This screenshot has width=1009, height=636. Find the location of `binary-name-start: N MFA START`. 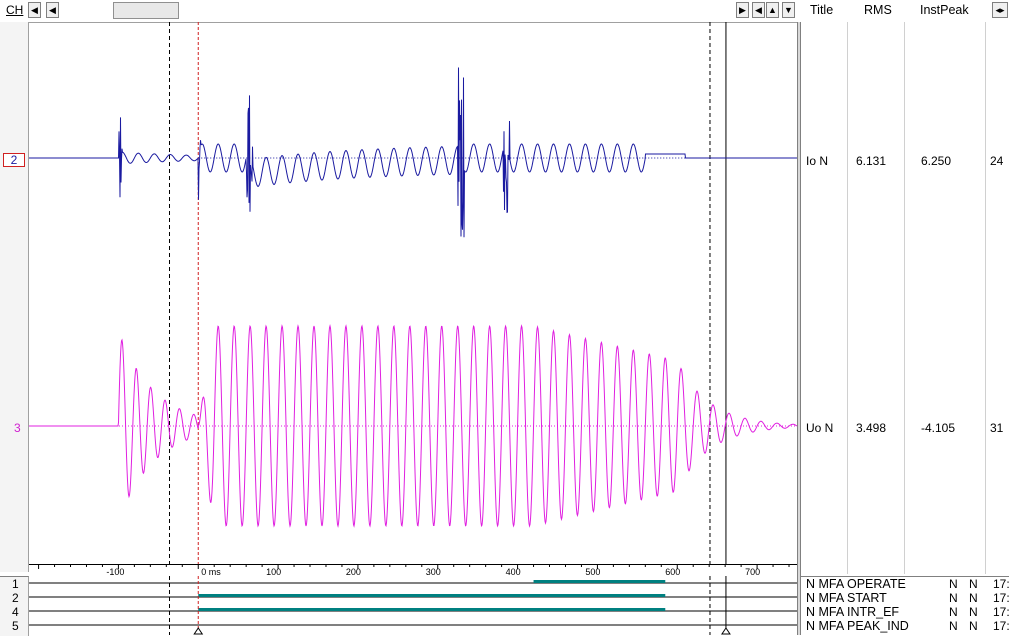

binary-name-start: N MFA START is located at coordinates (846, 598).